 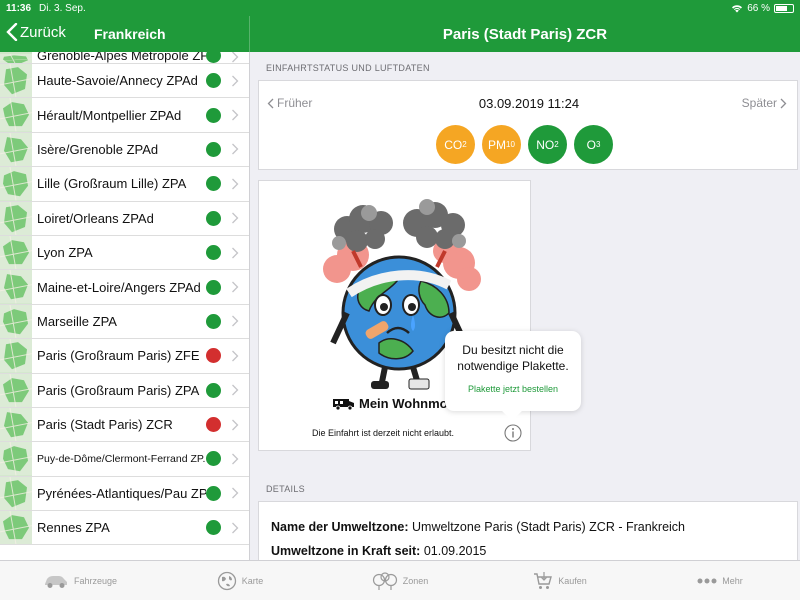 I want to click on entry-status-text: Die Einfahrt ist derzeit nicht erlaubt., so click(x=383, y=433).